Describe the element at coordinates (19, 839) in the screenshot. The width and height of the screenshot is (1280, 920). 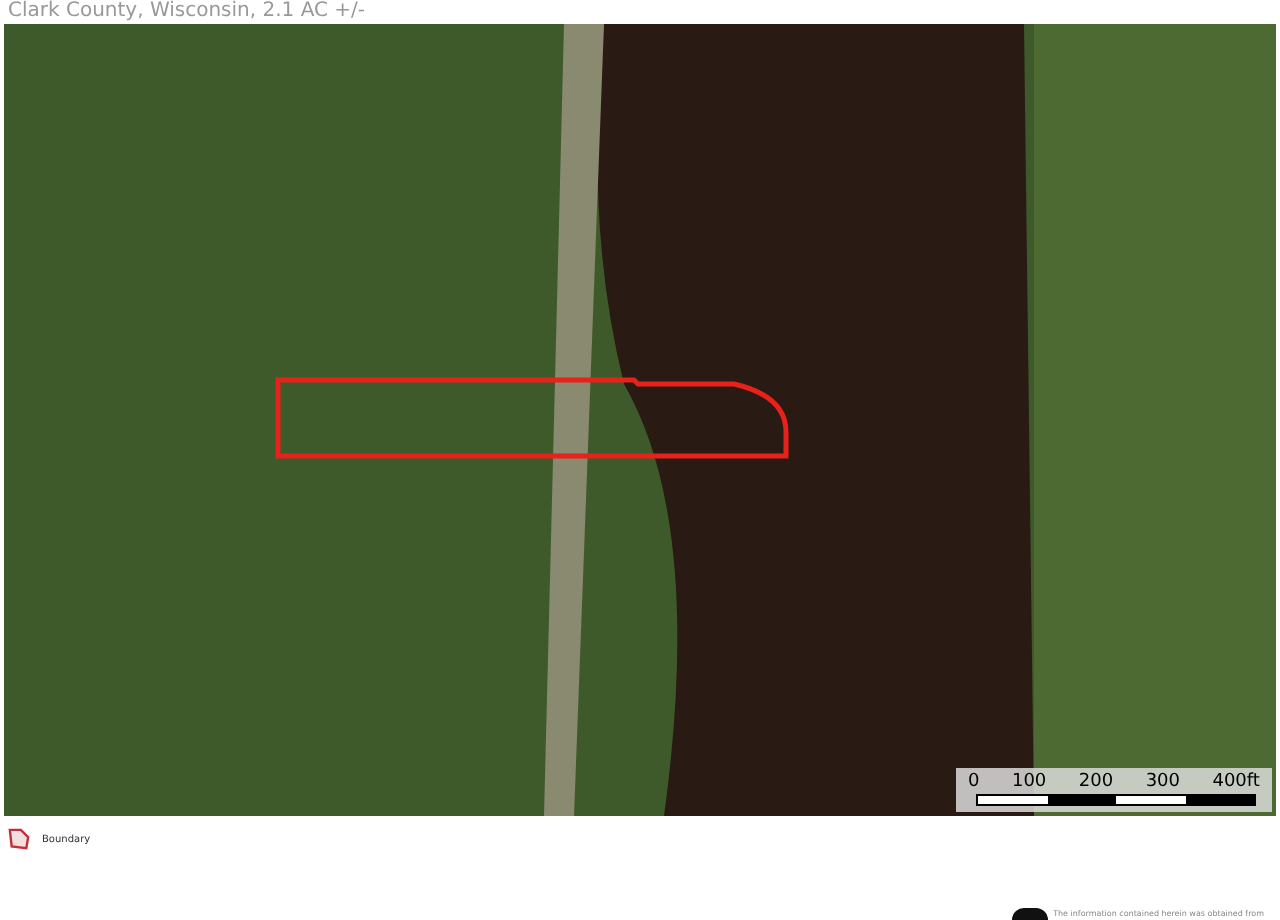
I see `boundary-icon` at that location.